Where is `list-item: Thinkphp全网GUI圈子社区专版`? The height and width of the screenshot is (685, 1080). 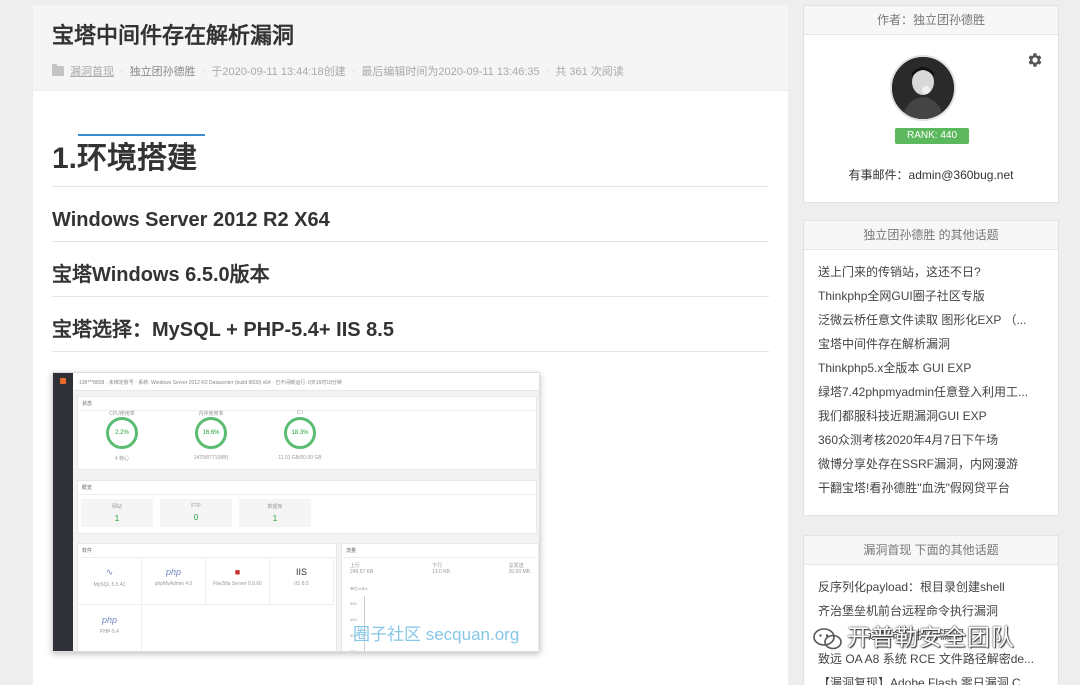
list-item: Thinkphp全网GUI圈子社区专版 is located at coordinates (931, 297).